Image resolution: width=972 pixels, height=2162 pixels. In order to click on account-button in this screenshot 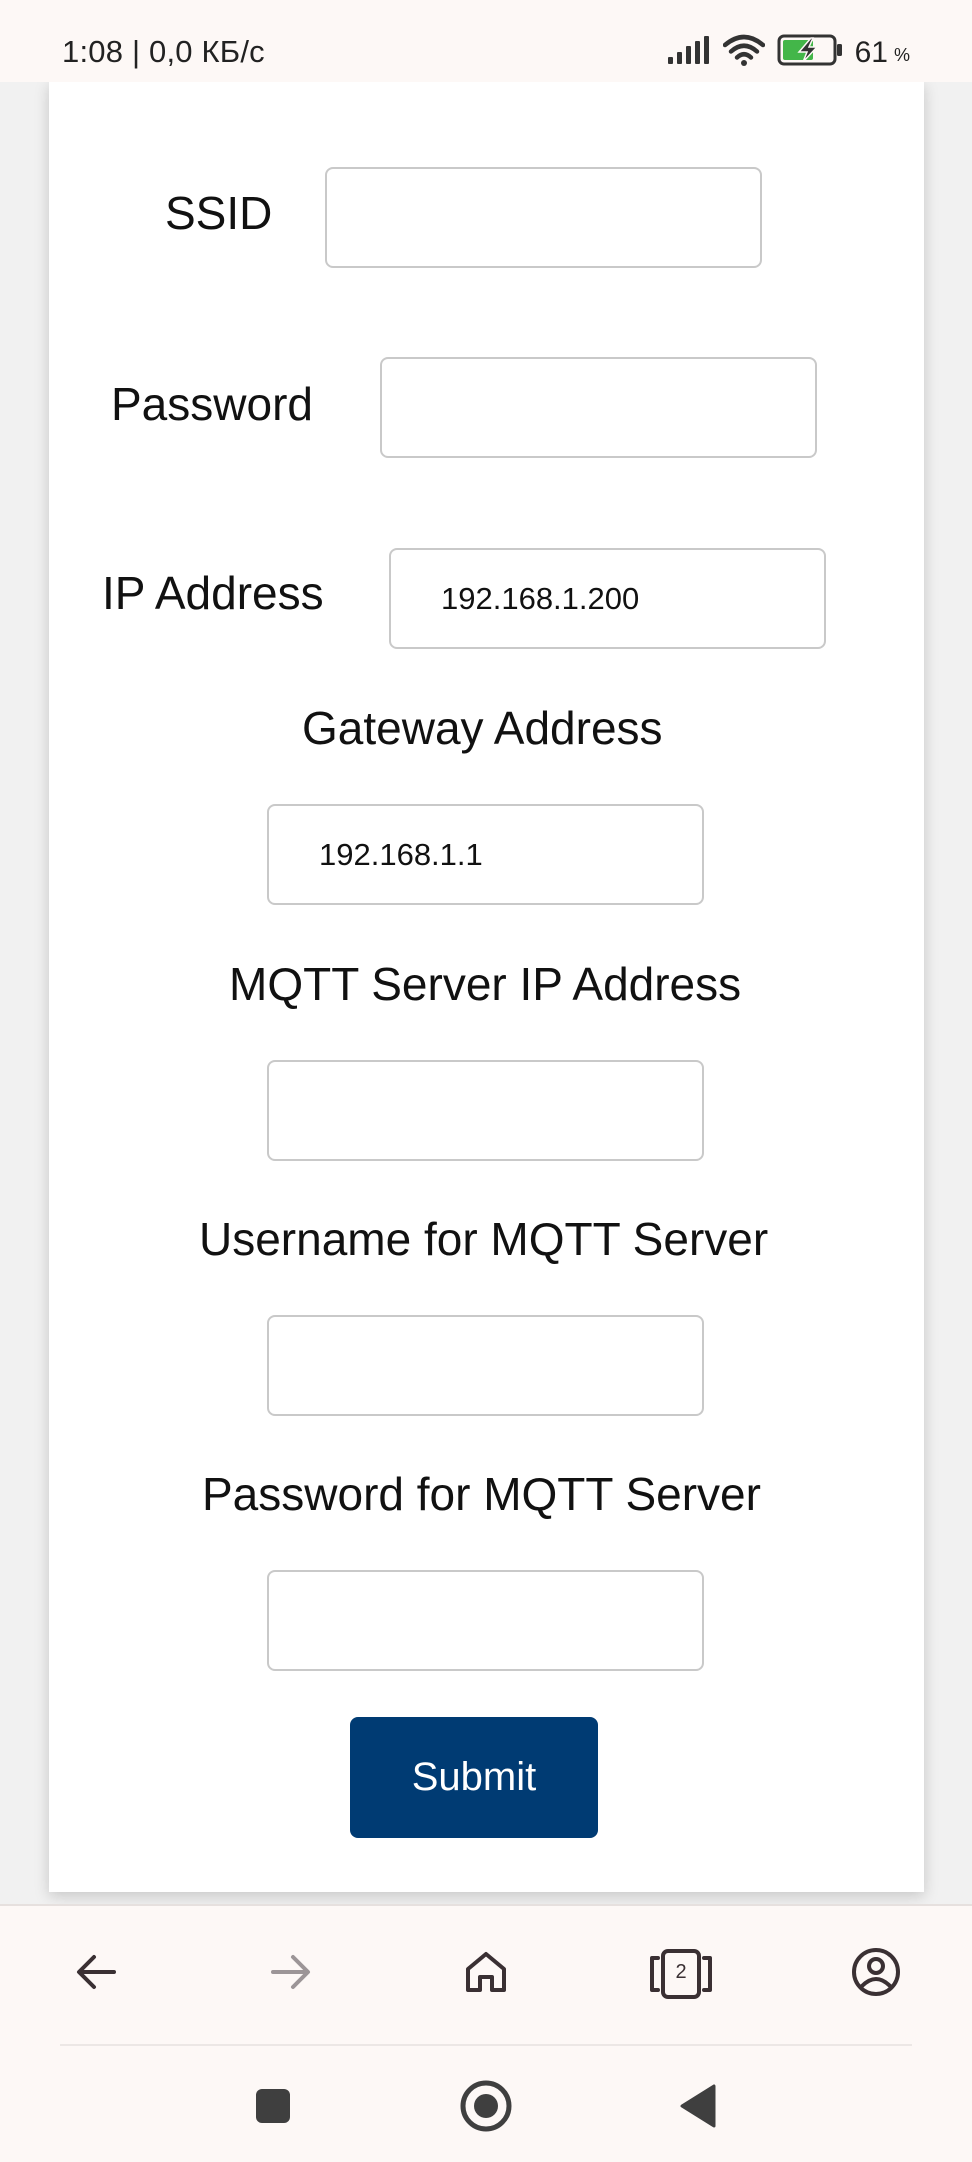, I will do `click(876, 1974)`.